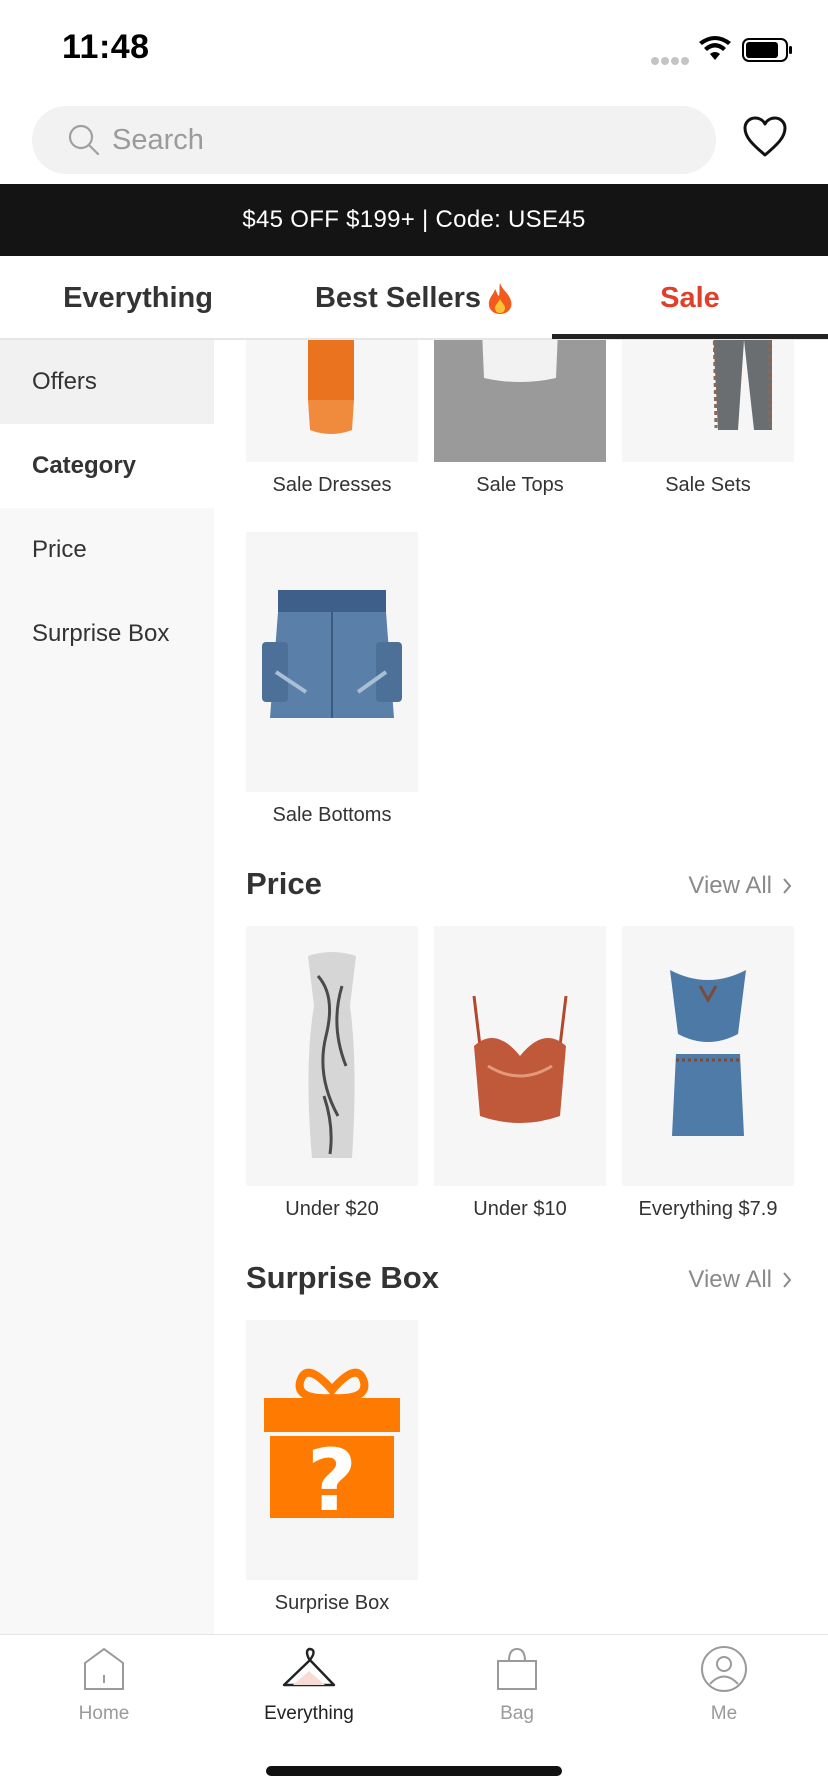 Image resolution: width=828 pixels, height=1792 pixels. Describe the element at coordinates (724, 1713) in the screenshot. I see `nav-label: Me` at that location.